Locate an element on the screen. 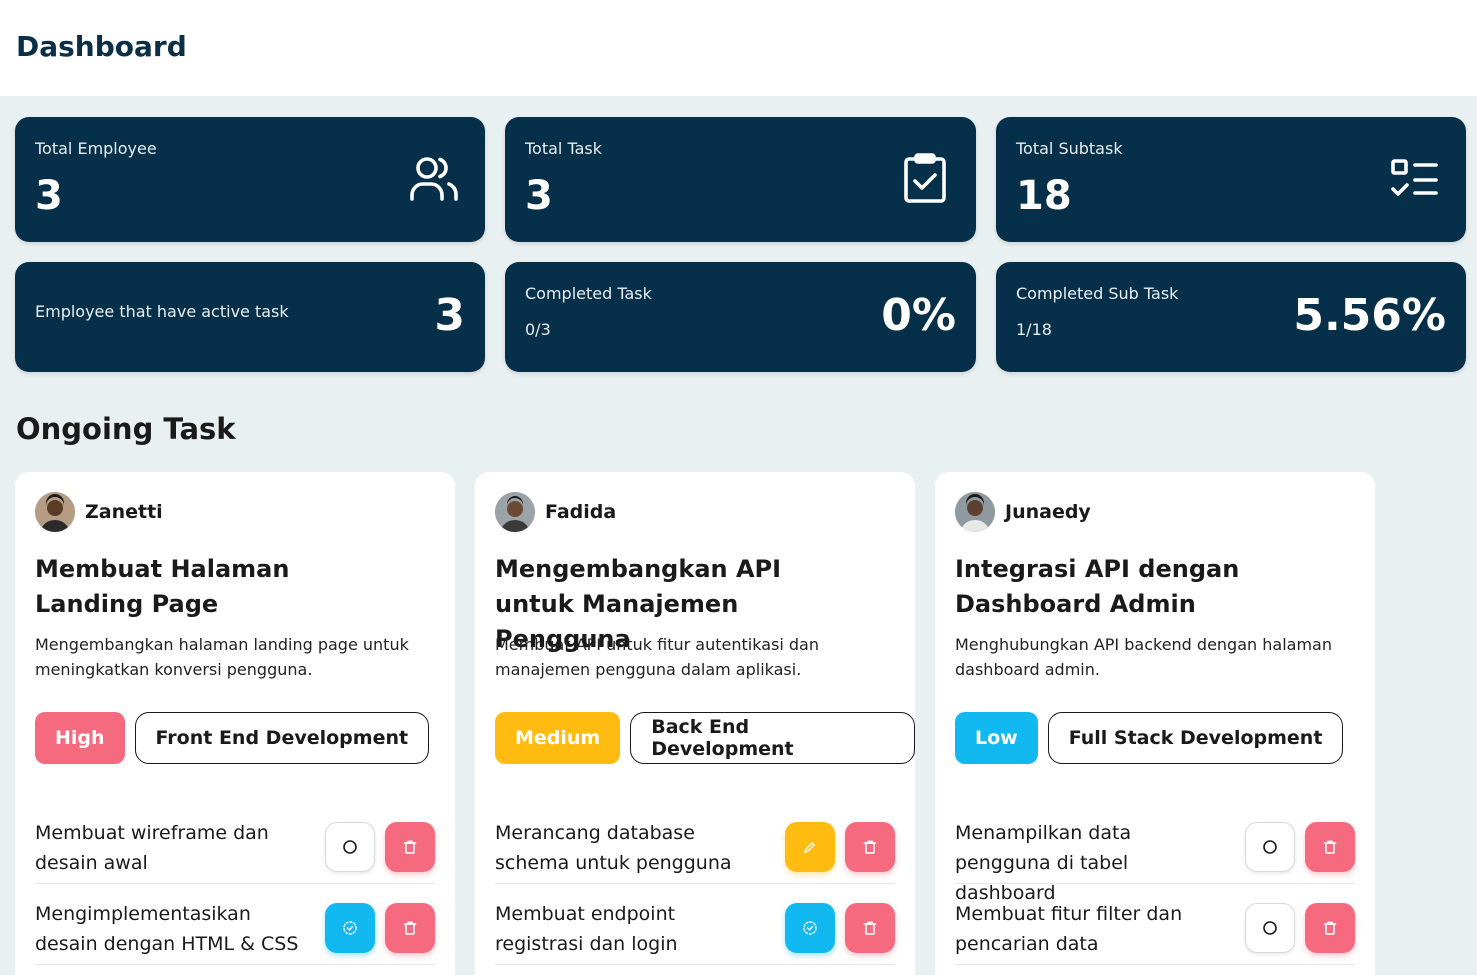 Image resolution: width=1477 pixels, height=975 pixels. clipboard-check-icon is located at coordinates (925, 178).